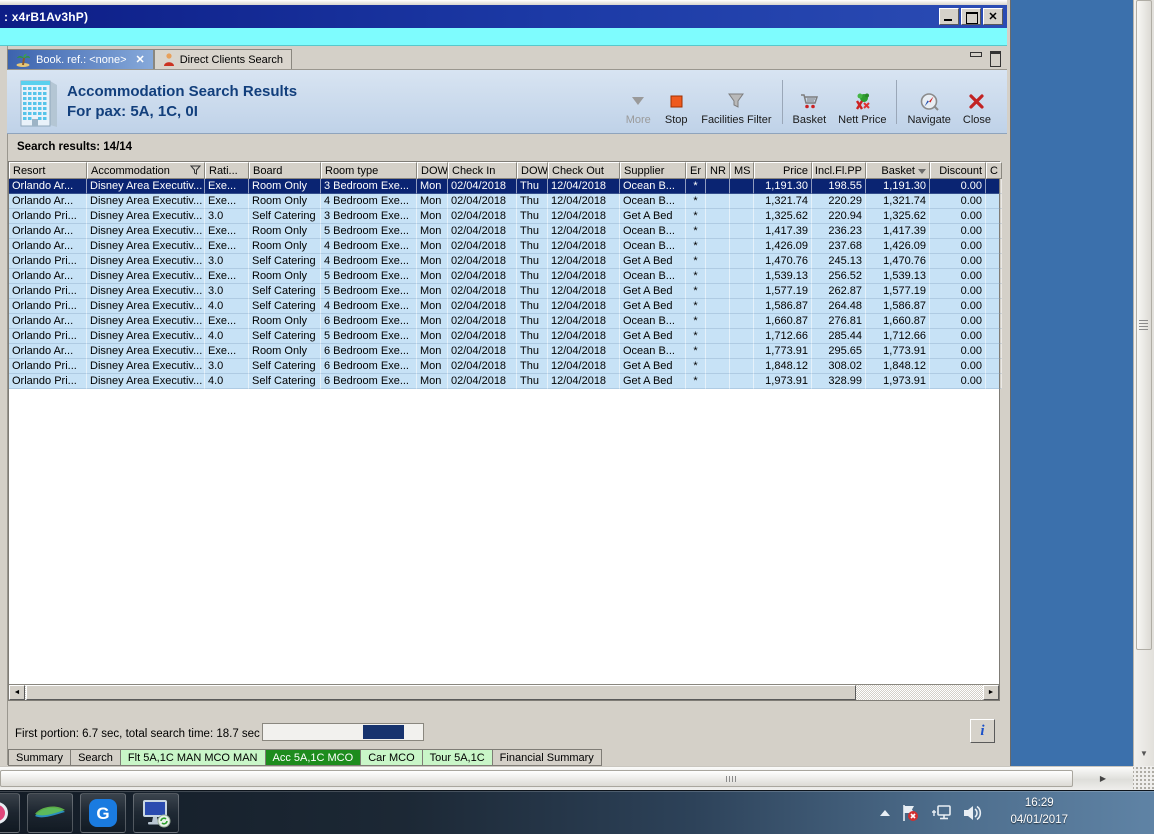  I want to click on table-cell: 1,417.39, so click(898, 231).